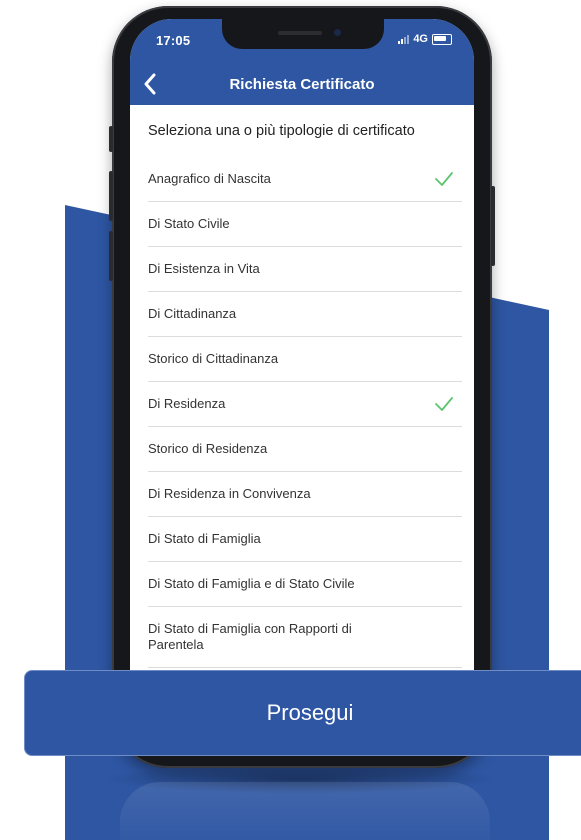 The height and width of the screenshot is (840, 581). What do you see at coordinates (305, 811) in the screenshot?
I see `phone-reflection` at bounding box center [305, 811].